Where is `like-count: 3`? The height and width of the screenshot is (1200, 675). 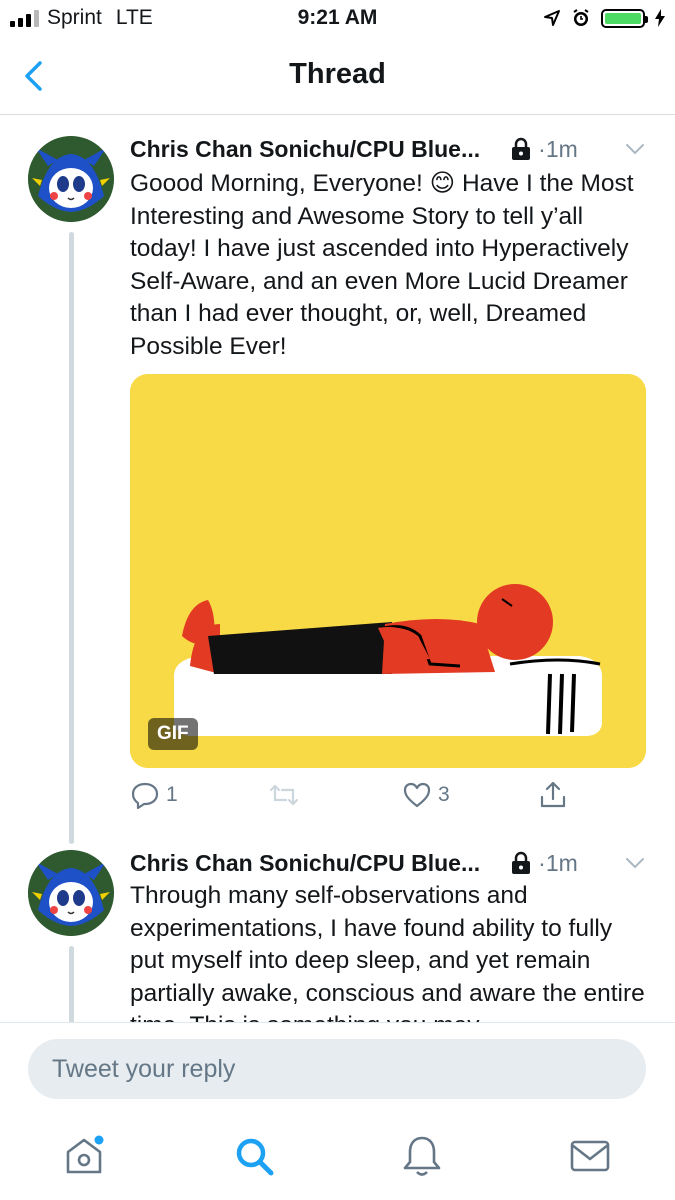
like-count: 3 is located at coordinates (444, 794).